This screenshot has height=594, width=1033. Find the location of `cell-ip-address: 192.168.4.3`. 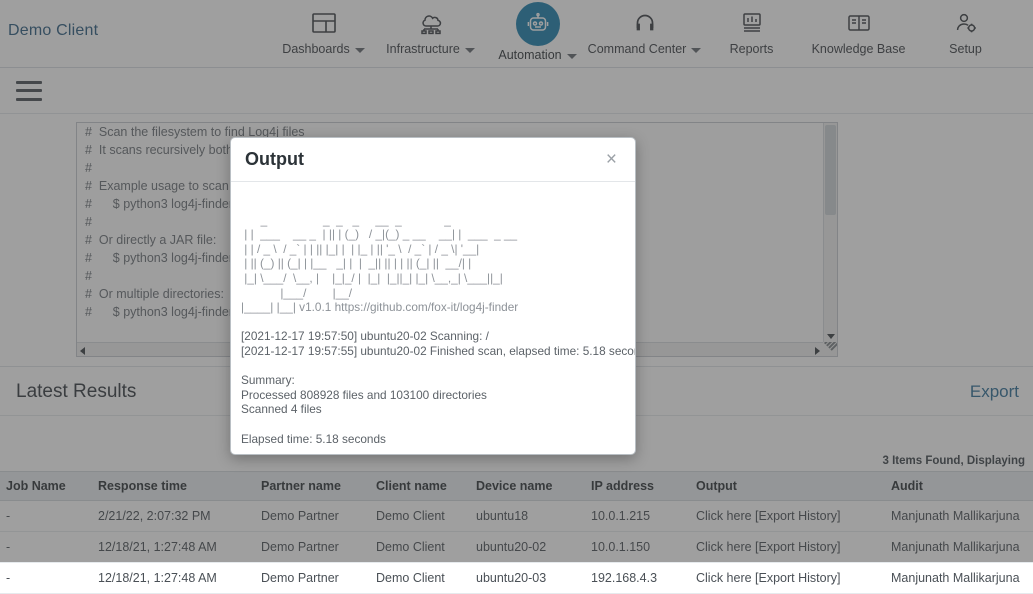

cell-ip-address: 192.168.4.3 is located at coordinates (637, 578).